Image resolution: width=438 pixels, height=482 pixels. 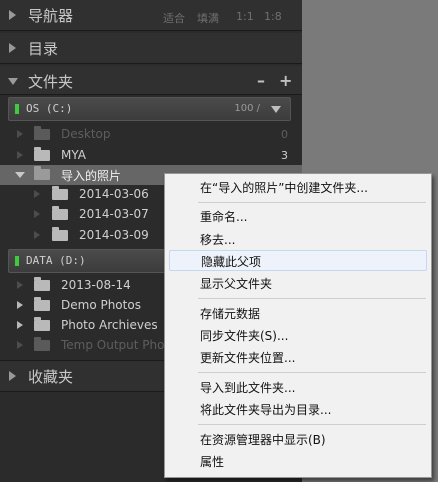 What do you see at coordinates (245, 16) in the screenshot?
I see `zoom-1-1-option: 1:1` at bounding box center [245, 16].